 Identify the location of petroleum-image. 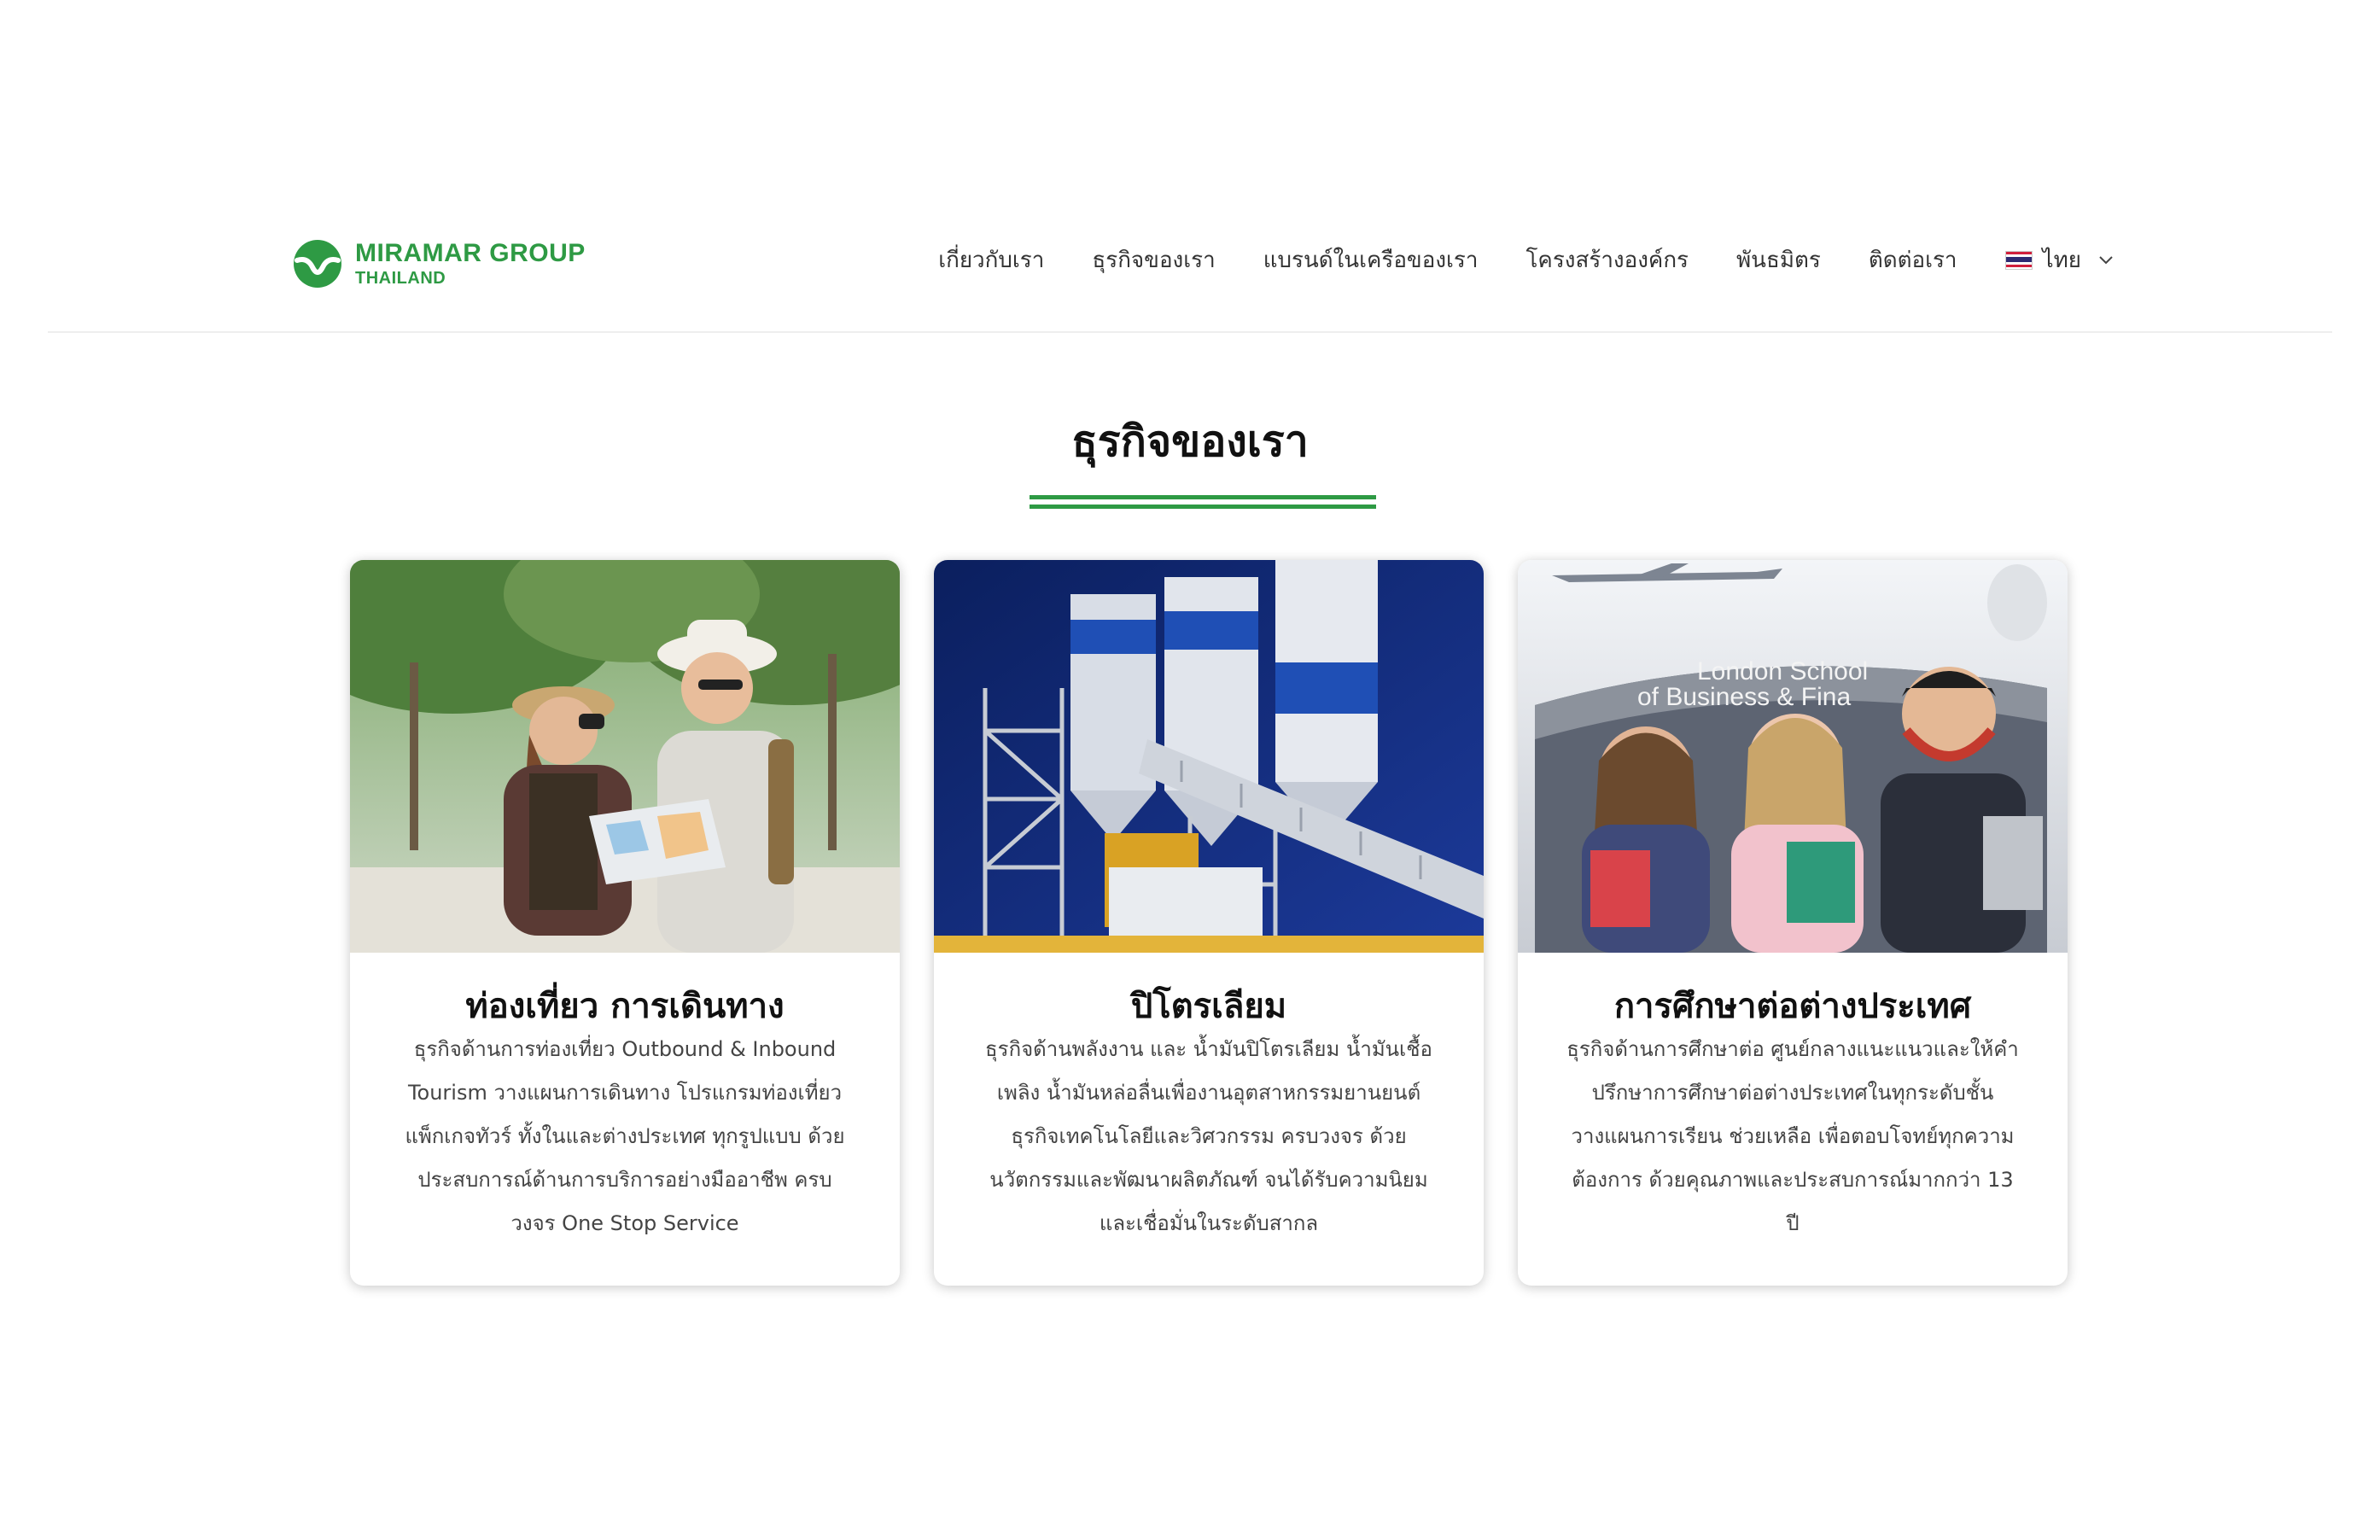
(1209, 756).